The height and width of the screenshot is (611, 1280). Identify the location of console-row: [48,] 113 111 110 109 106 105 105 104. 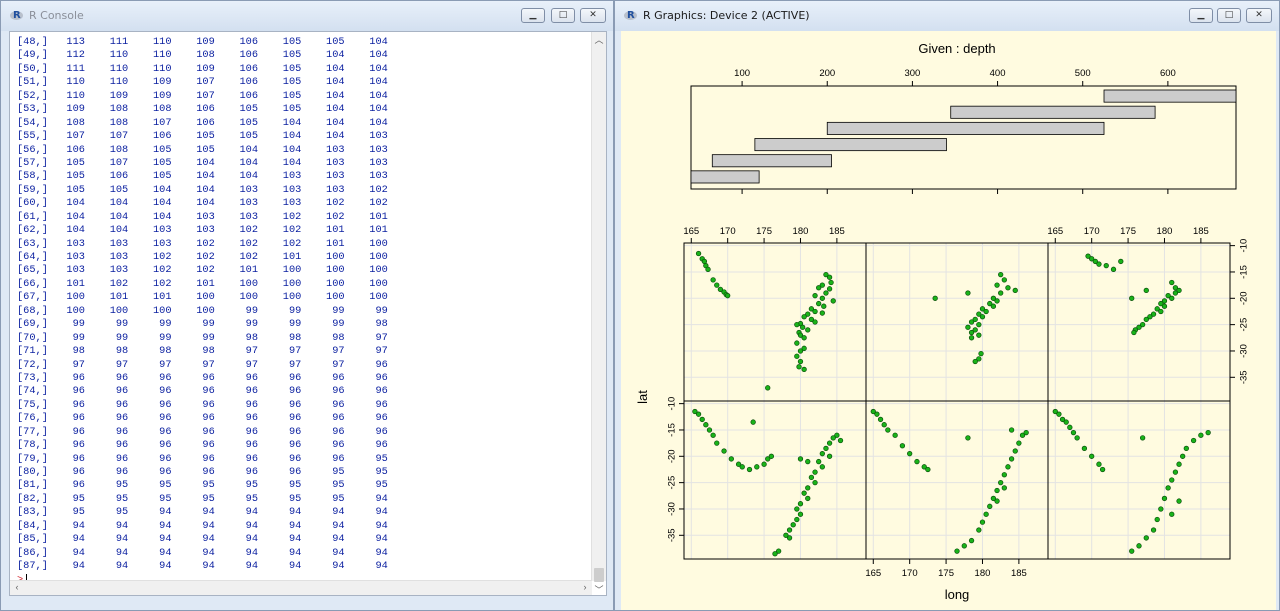
(304, 42).